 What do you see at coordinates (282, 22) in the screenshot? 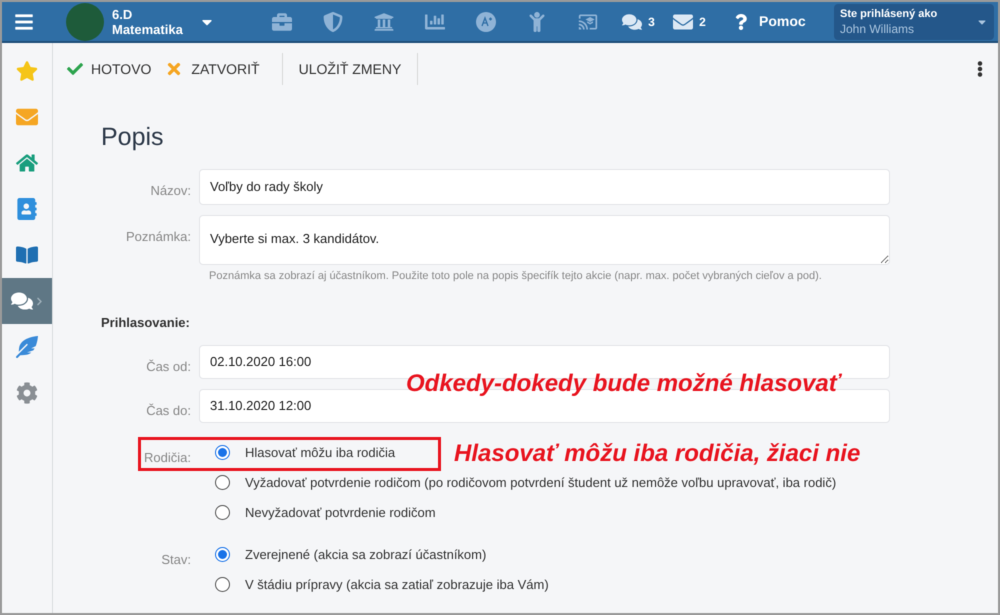
I see `briefcase-icon` at bounding box center [282, 22].